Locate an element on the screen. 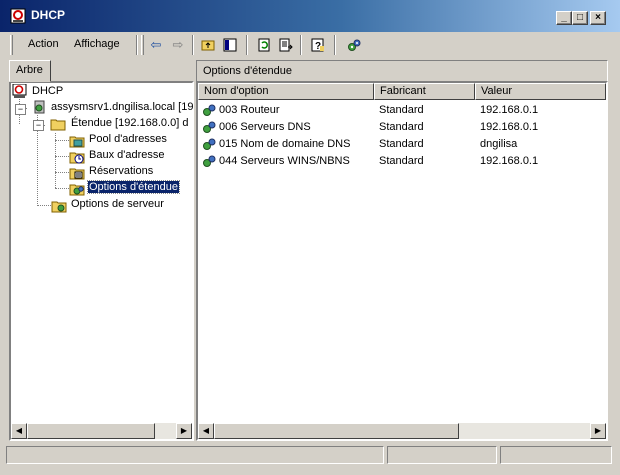  show-hide-tree-icon is located at coordinates (230, 45).